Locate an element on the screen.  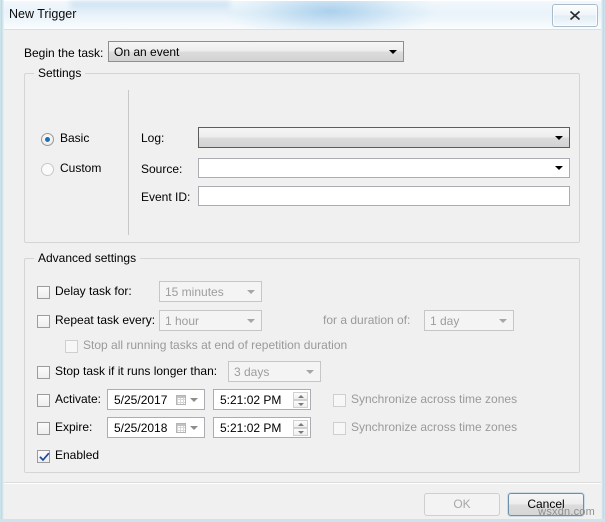
source-label: Source: is located at coordinates (162, 169).